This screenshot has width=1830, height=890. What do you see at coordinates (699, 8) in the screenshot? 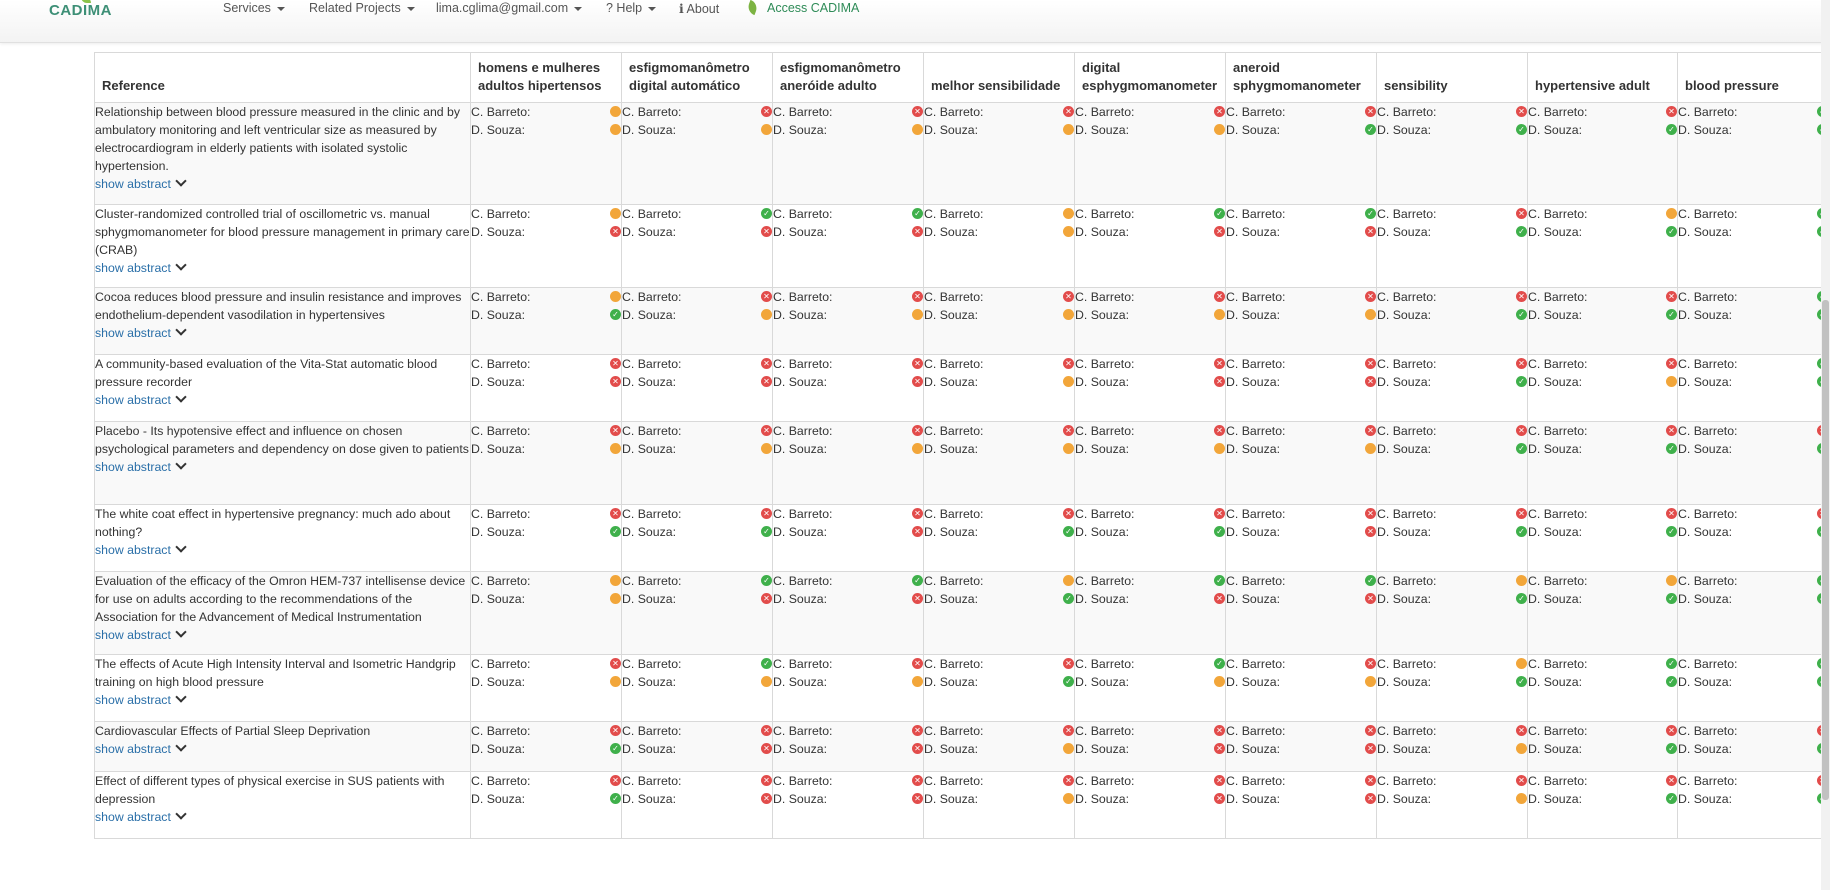
I see `nav-about: ℹ About` at bounding box center [699, 8].